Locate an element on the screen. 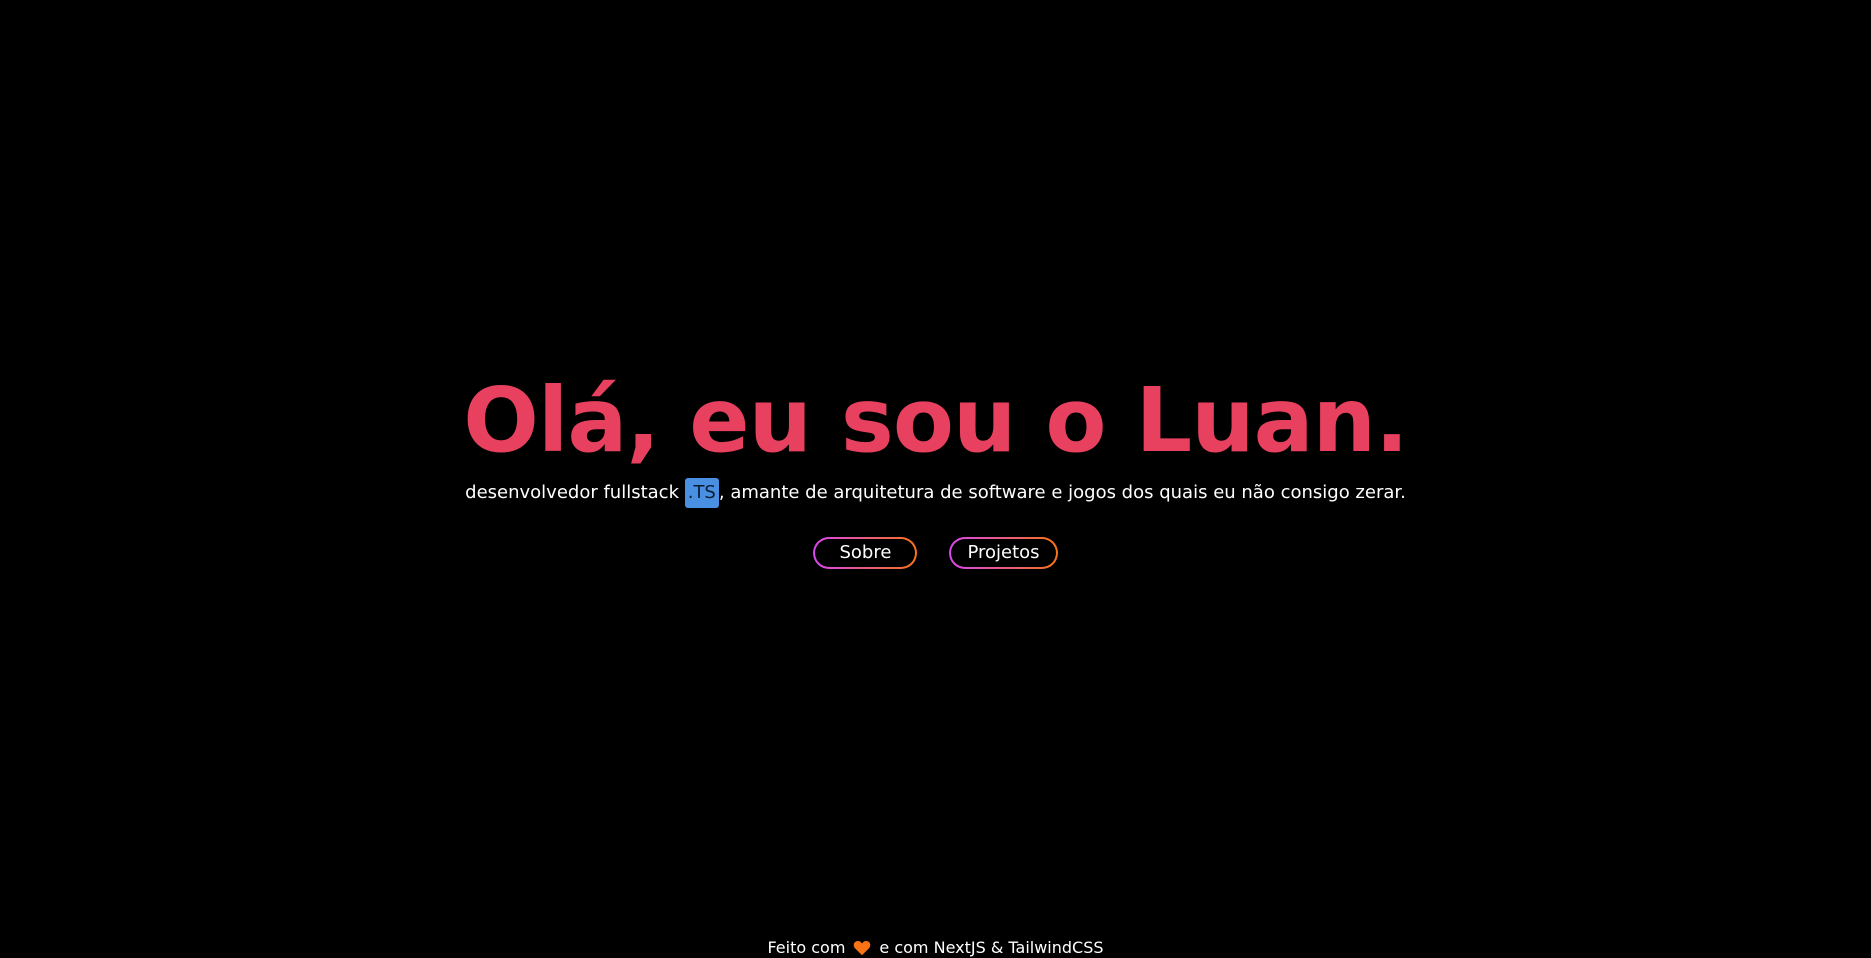 The width and height of the screenshot is (1871, 958). about-button: Sobre is located at coordinates (865, 553).